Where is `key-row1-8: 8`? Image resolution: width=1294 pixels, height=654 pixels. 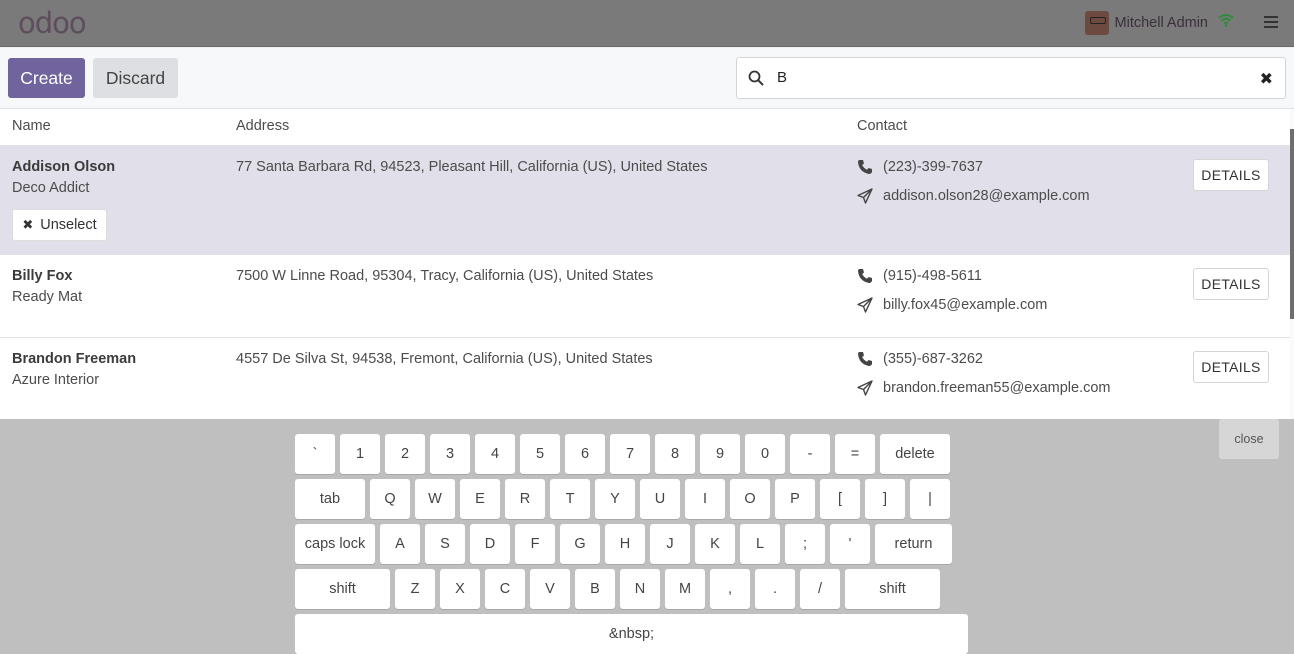
key-row1-8: 8 is located at coordinates (675, 454).